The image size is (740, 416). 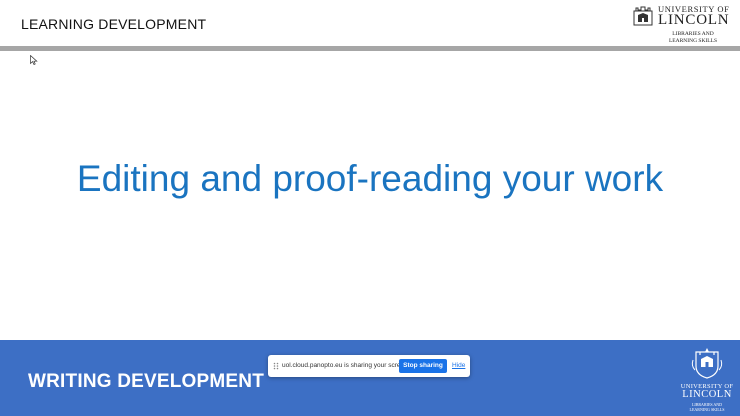 I want to click on logo-lincoln: LINCOLN, so click(x=694, y=20).